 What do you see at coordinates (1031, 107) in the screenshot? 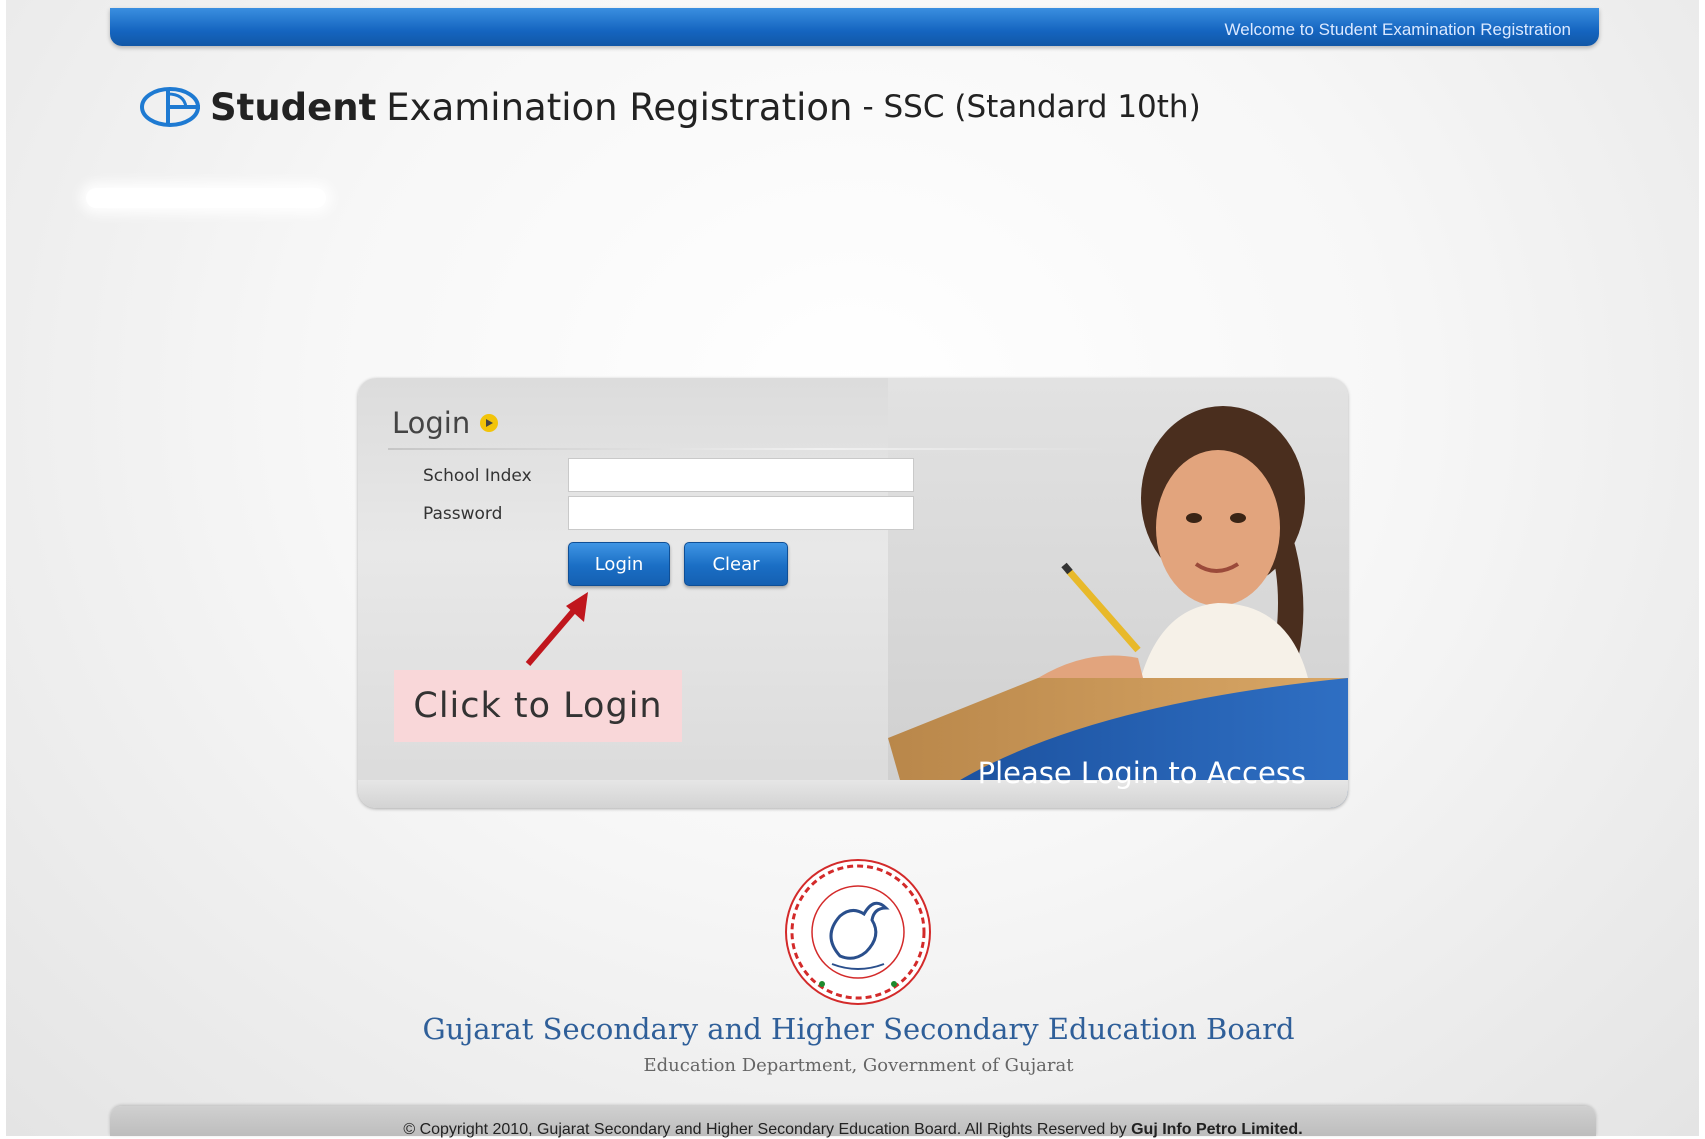
I see `title-sub: - SSC (Standard 10th)` at bounding box center [1031, 107].